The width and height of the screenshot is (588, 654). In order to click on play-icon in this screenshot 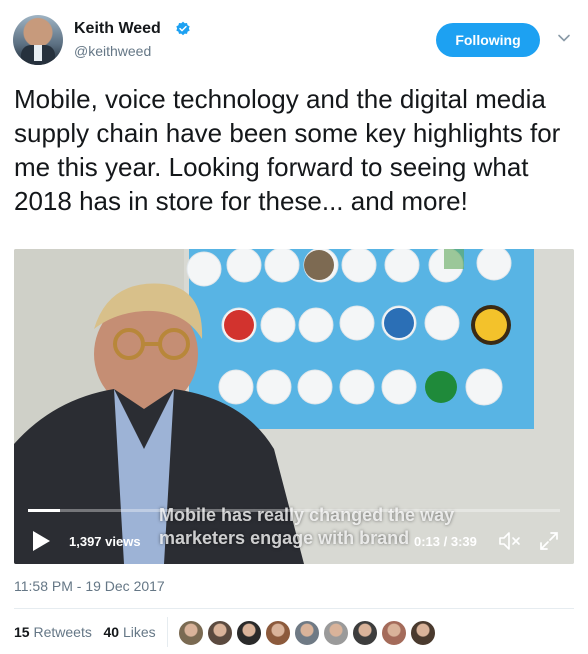, I will do `click(41, 541)`.